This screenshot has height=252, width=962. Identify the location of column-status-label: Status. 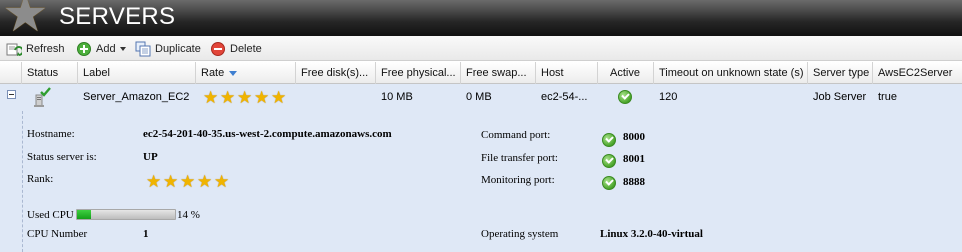
(43, 73).